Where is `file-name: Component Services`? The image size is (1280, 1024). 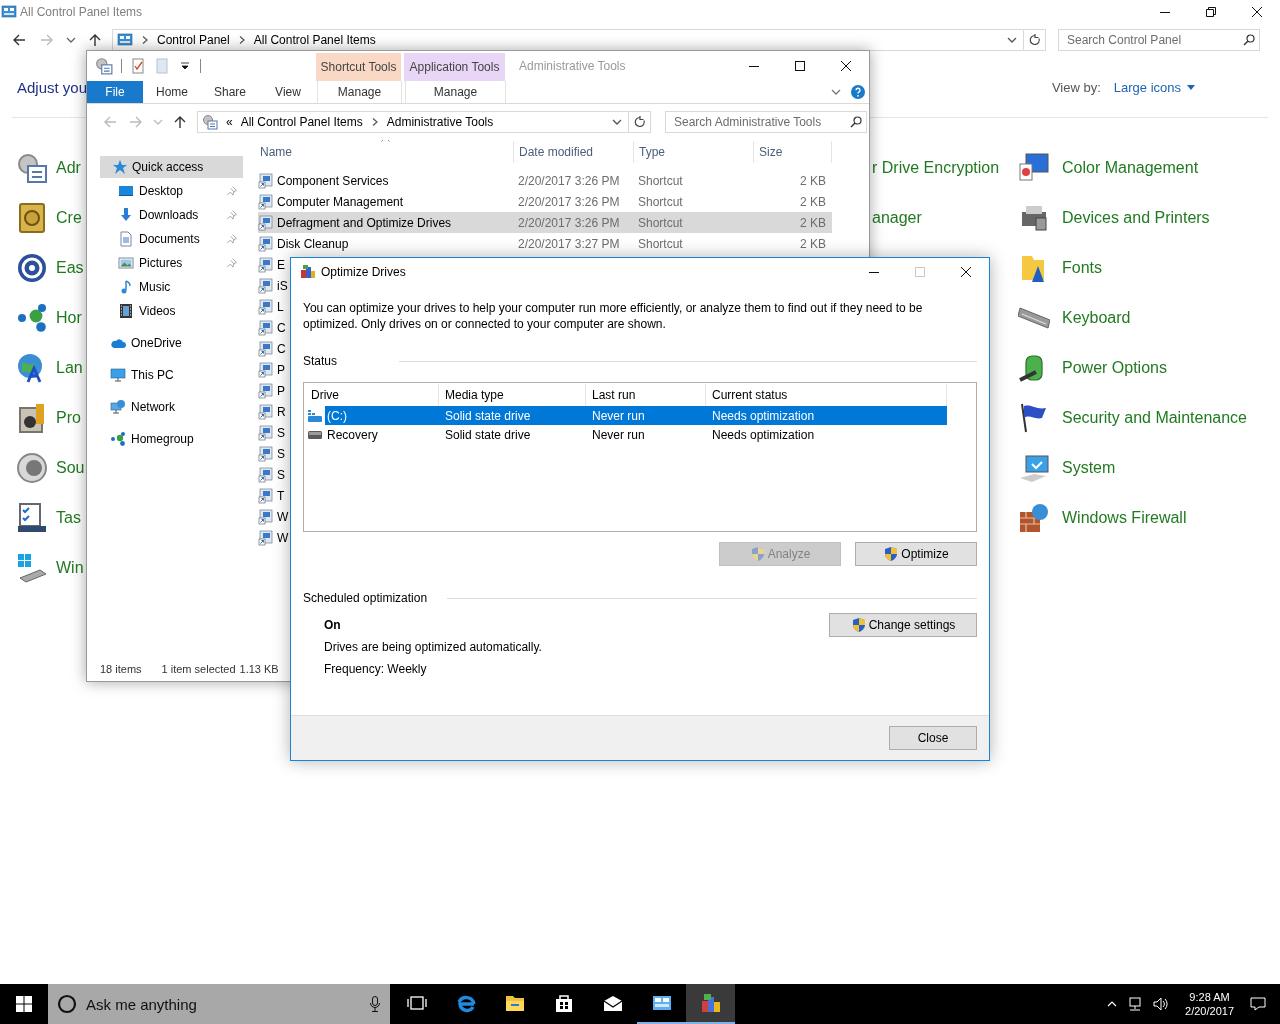
file-name: Component Services is located at coordinates (333, 180).